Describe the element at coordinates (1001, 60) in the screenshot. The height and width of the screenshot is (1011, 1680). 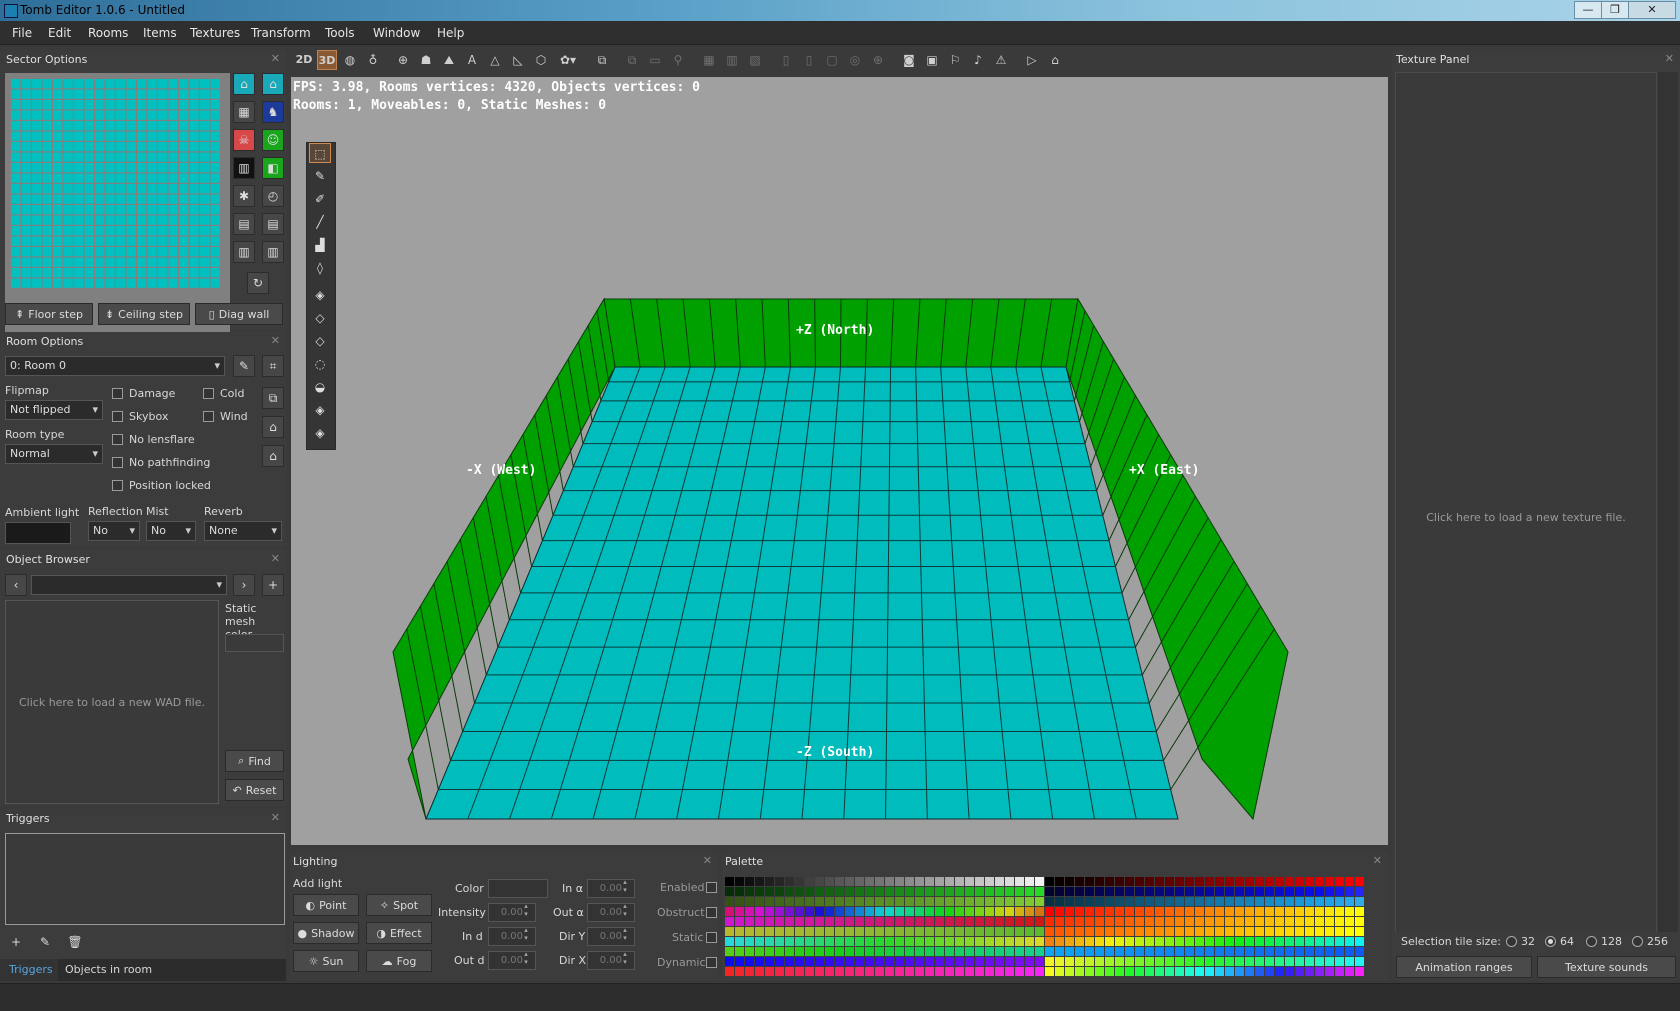
I see `warning-icon: ⚠` at that location.